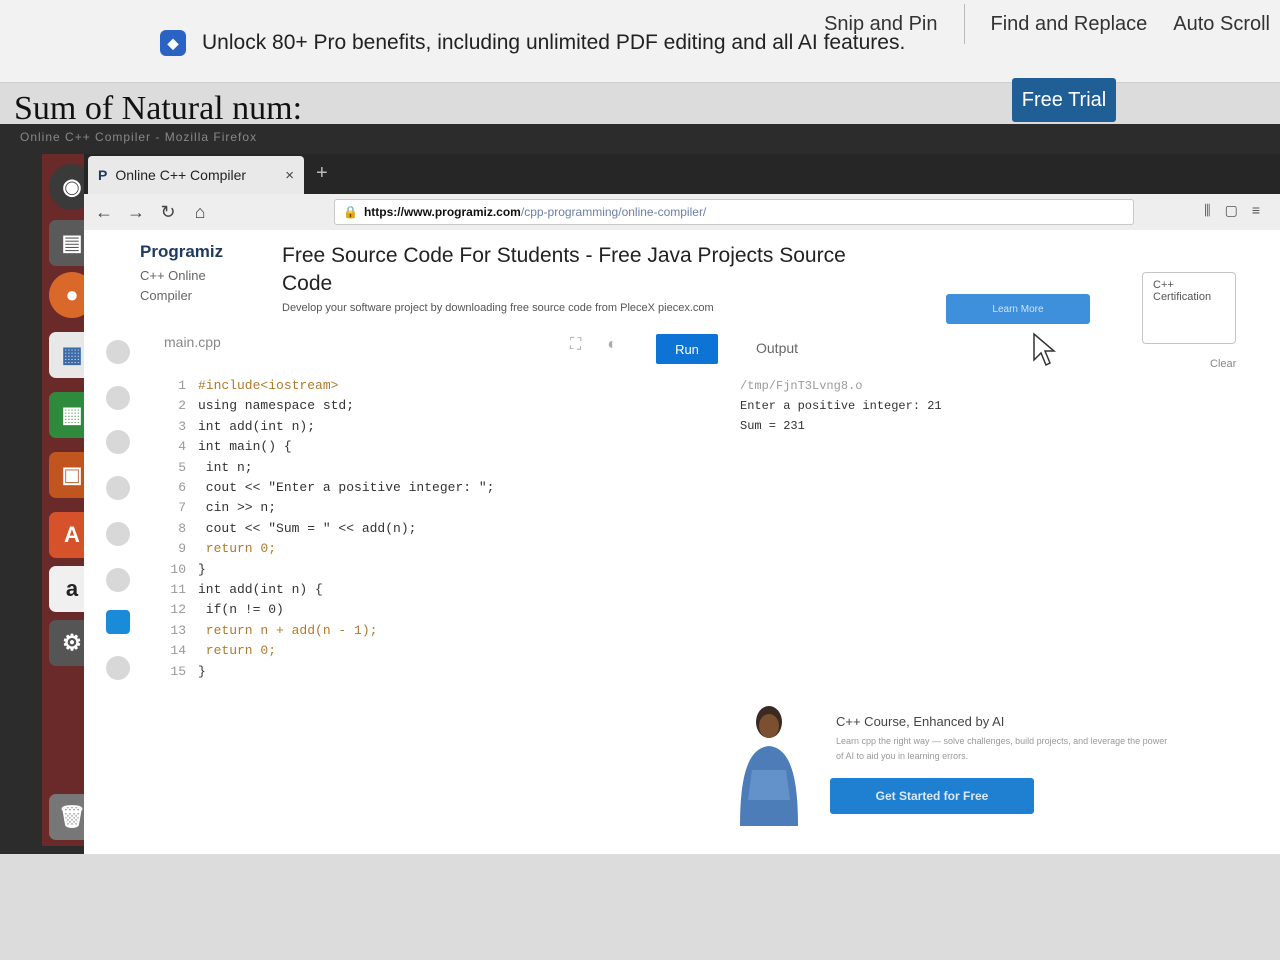 The height and width of the screenshot is (960, 1280). What do you see at coordinates (178, 630) in the screenshot?
I see `line-number: 13` at bounding box center [178, 630].